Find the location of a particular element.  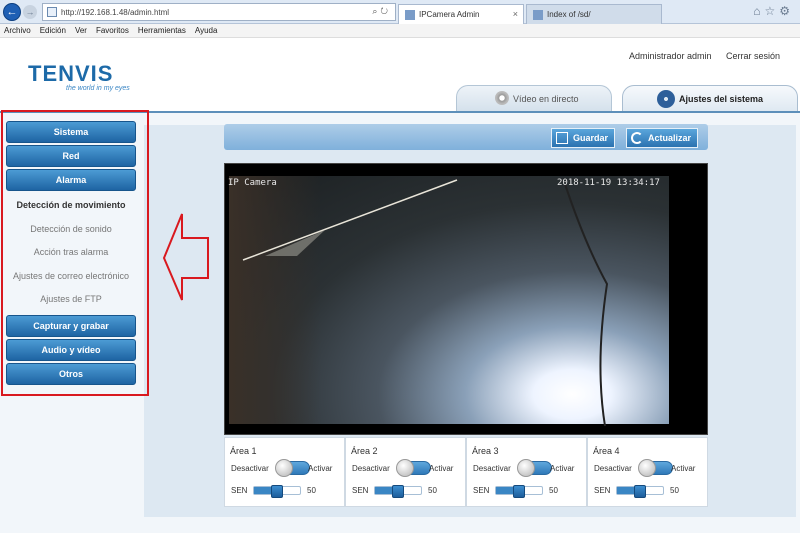

page-icon is located at coordinates (52, 12).